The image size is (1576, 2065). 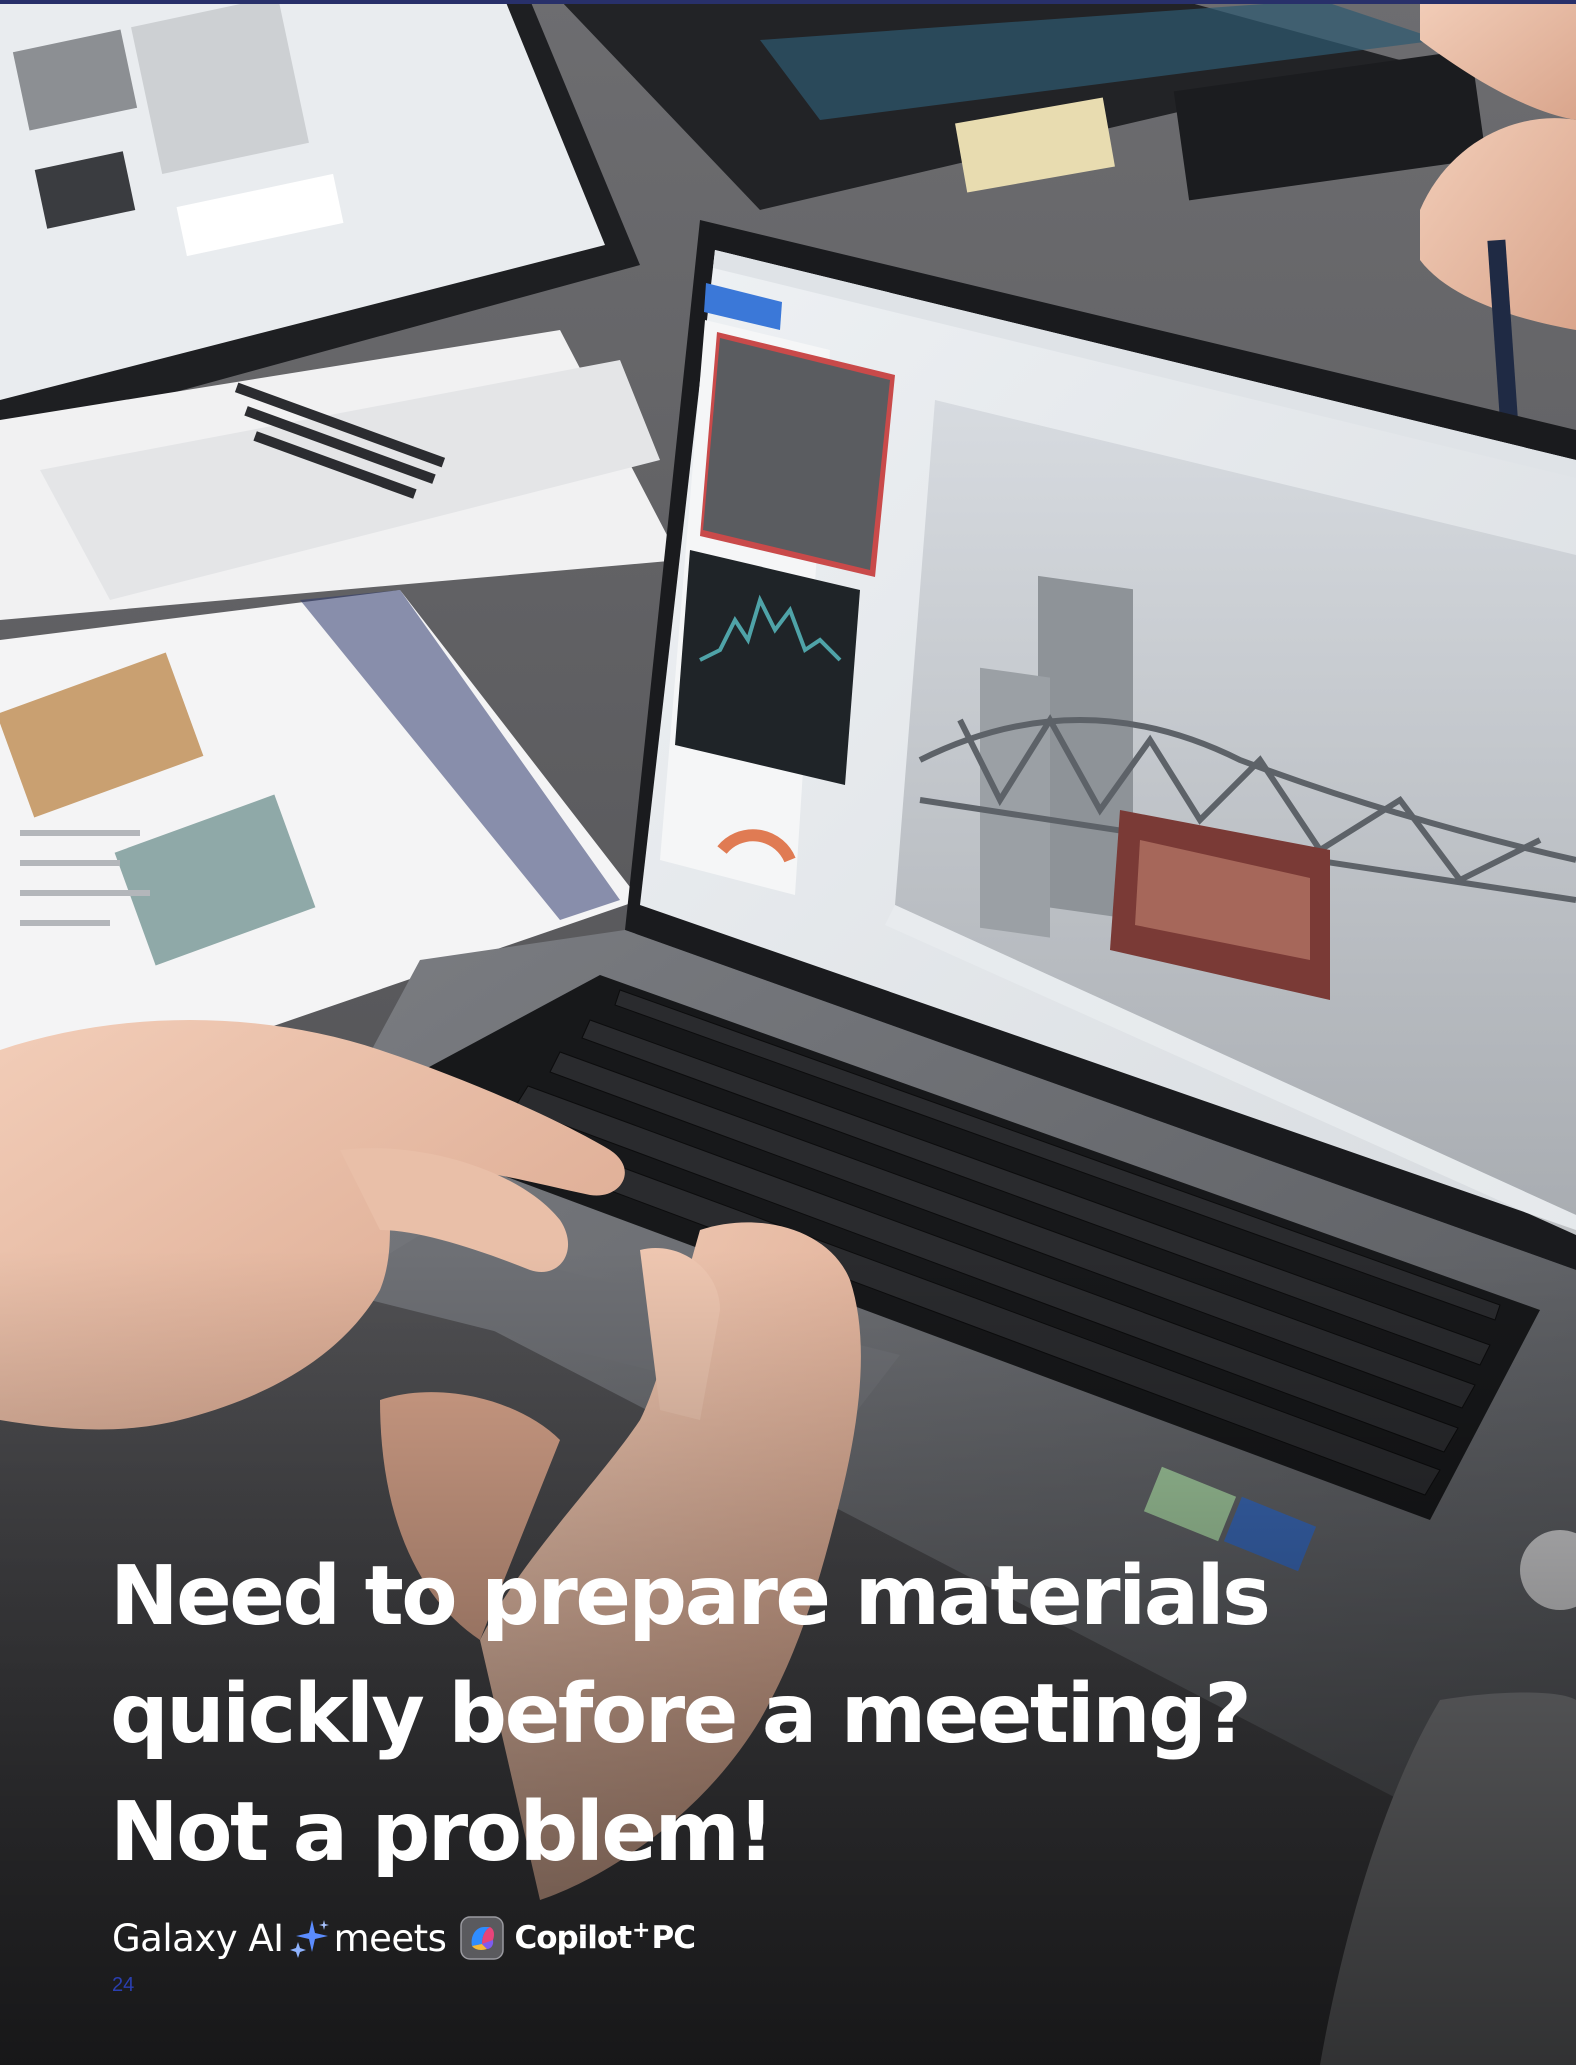 What do you see at coordinates (390, 1938) in the screenshot?
I see `meets-label: meets` at bounding box center [390, 1938].